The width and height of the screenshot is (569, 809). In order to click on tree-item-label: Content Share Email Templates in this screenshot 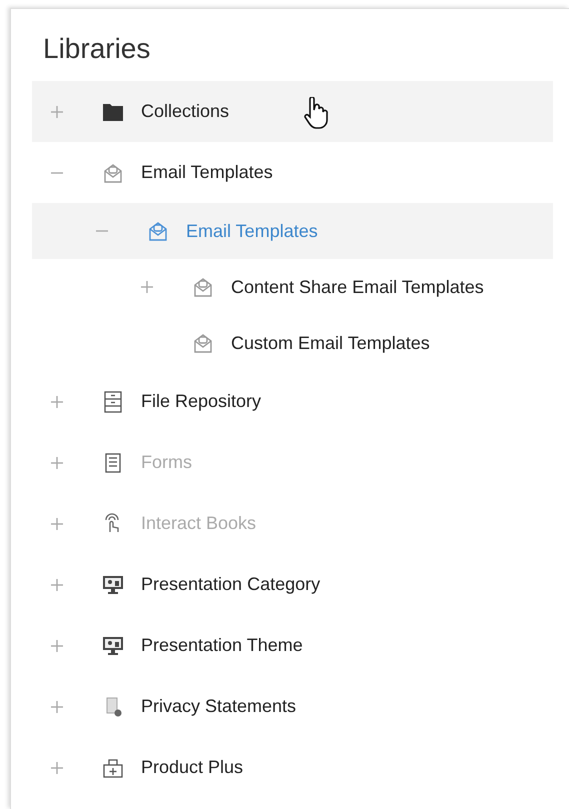, I will do `click(357, 287)`.